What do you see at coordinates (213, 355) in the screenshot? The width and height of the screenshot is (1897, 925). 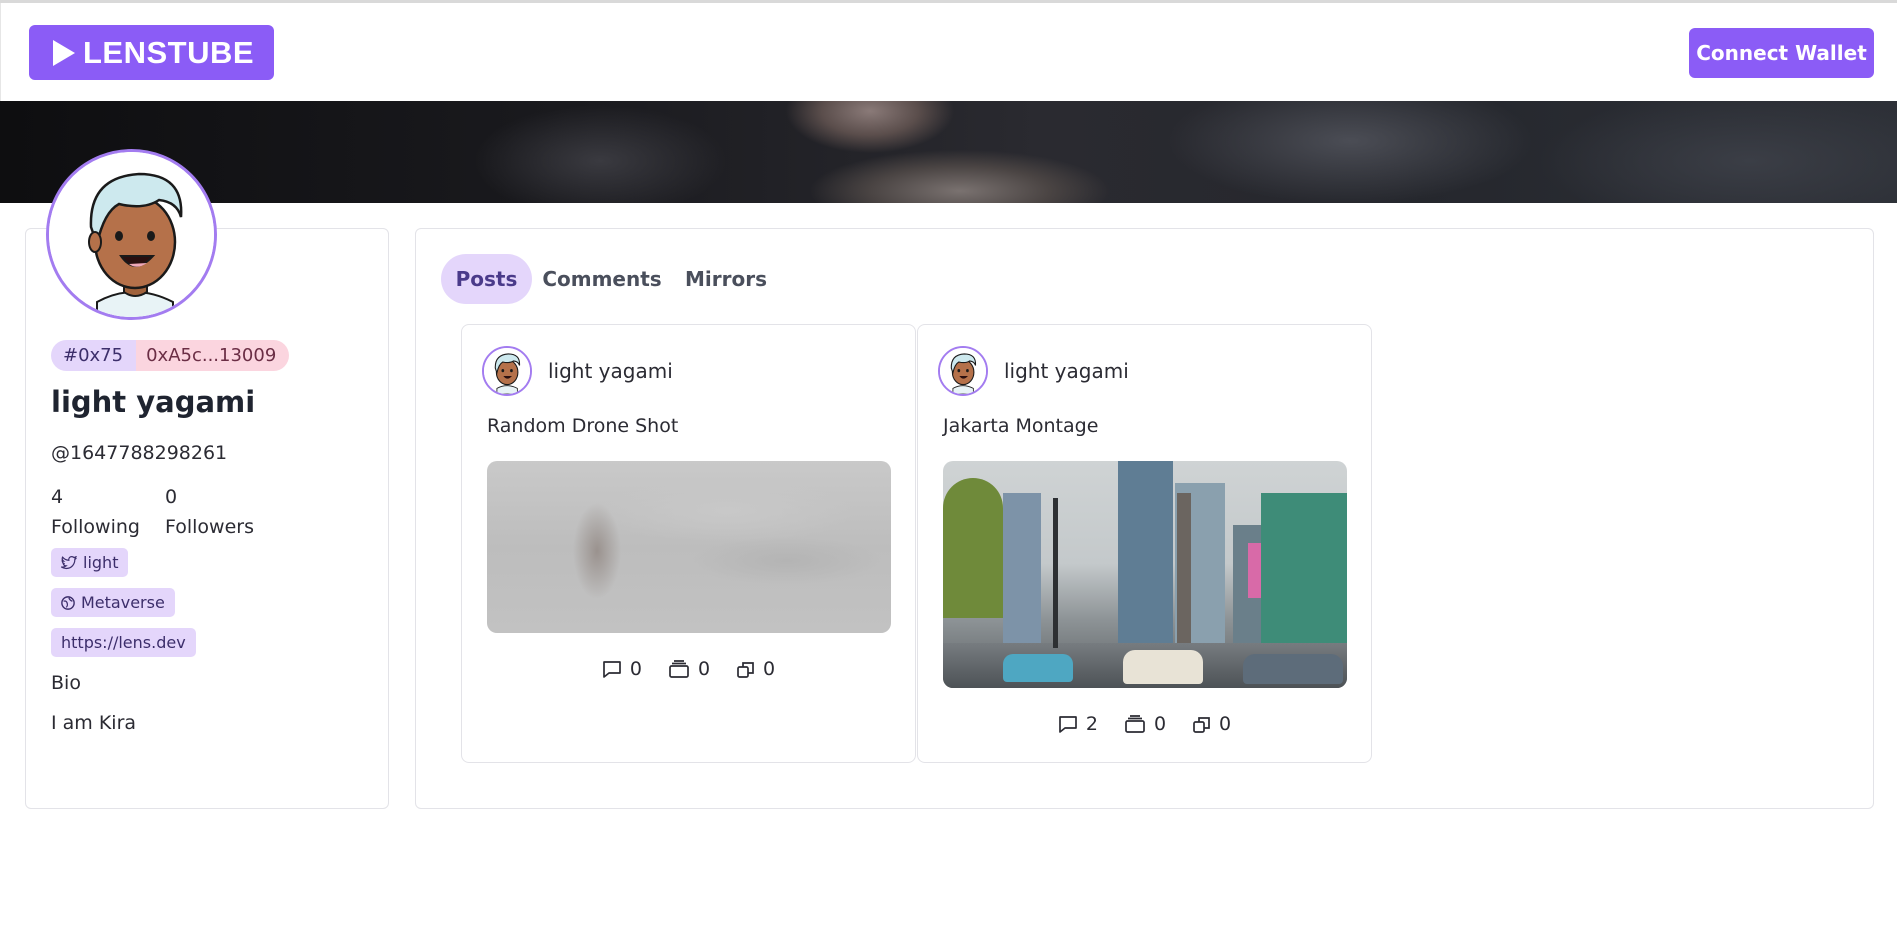 I see `wallet-address-chip: 0xA5c...13009` at bounding box center [213, 355].